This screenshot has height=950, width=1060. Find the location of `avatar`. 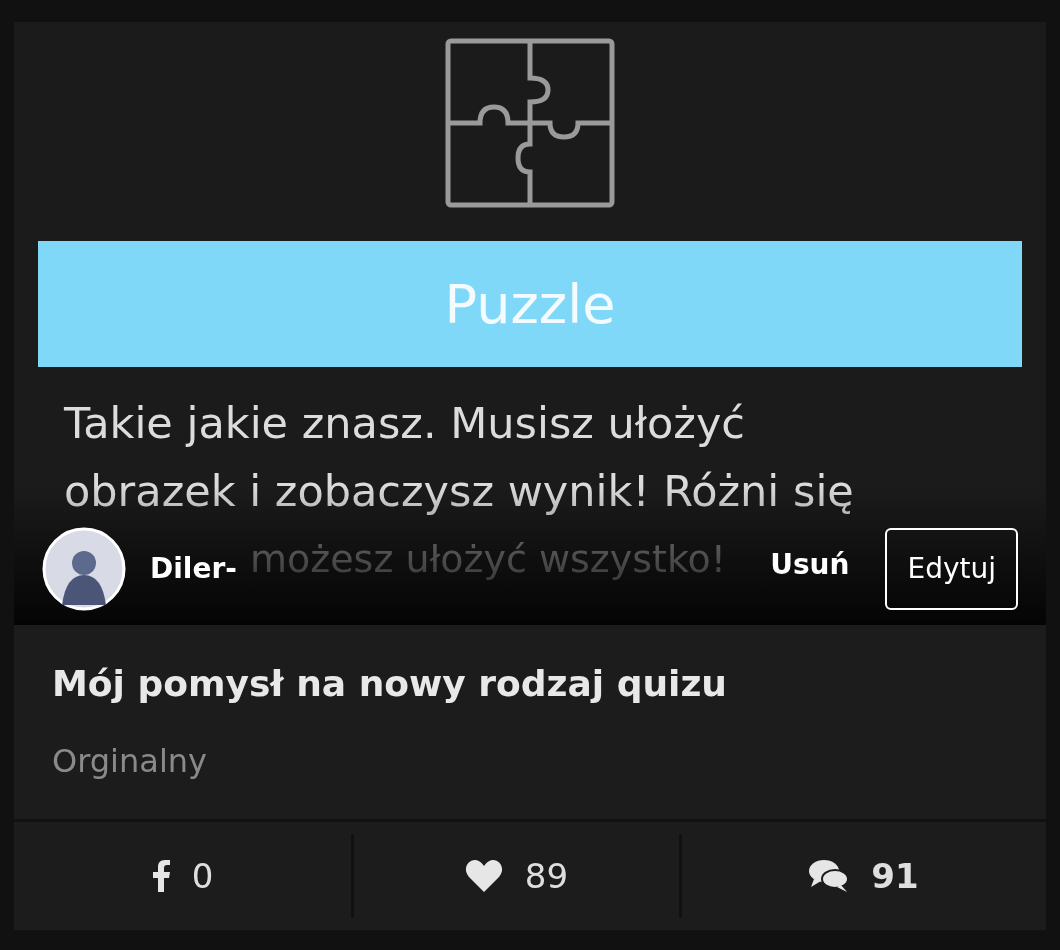

avatar is located at coordinates (84, 569).